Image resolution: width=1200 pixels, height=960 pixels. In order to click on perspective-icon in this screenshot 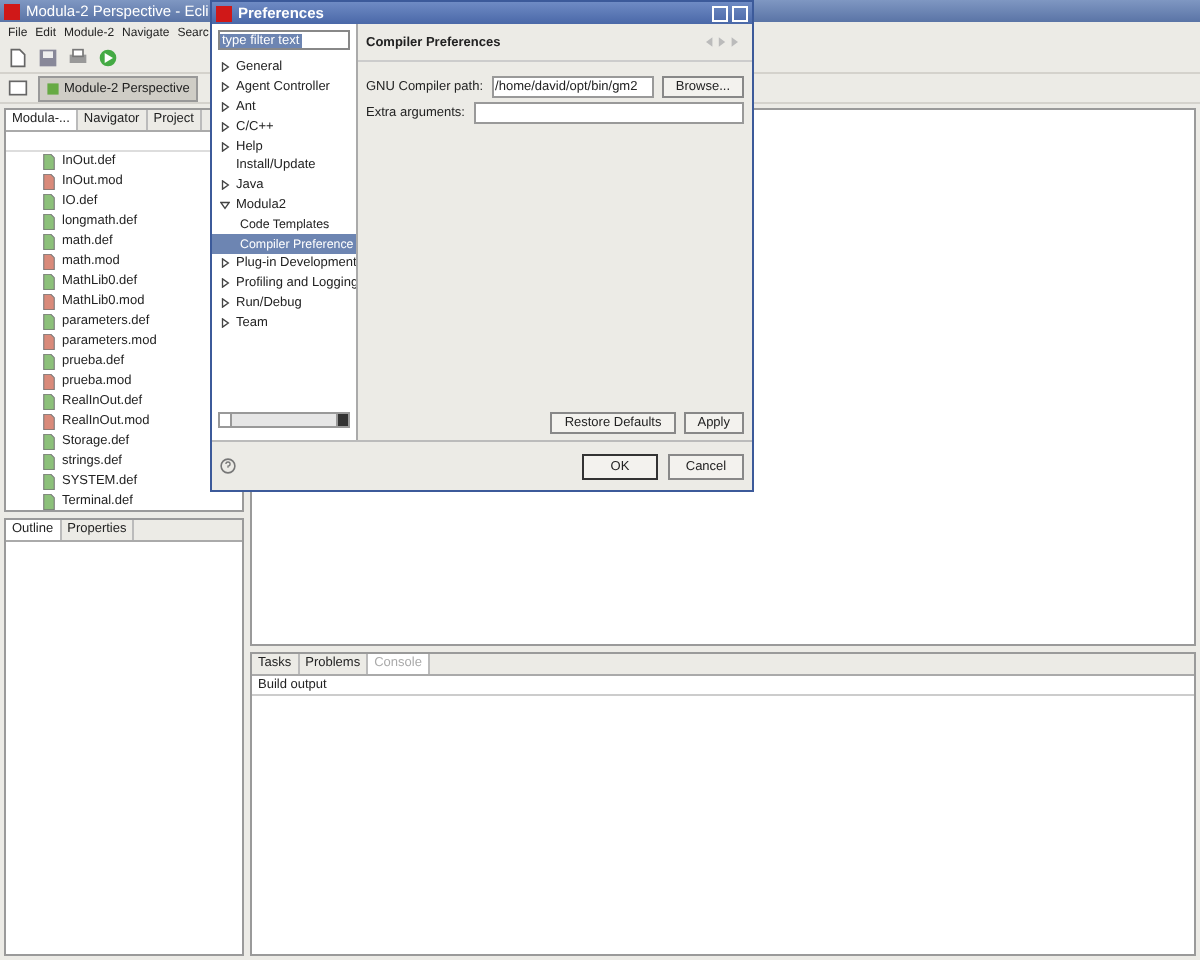, I will do `click(53, 88)`.